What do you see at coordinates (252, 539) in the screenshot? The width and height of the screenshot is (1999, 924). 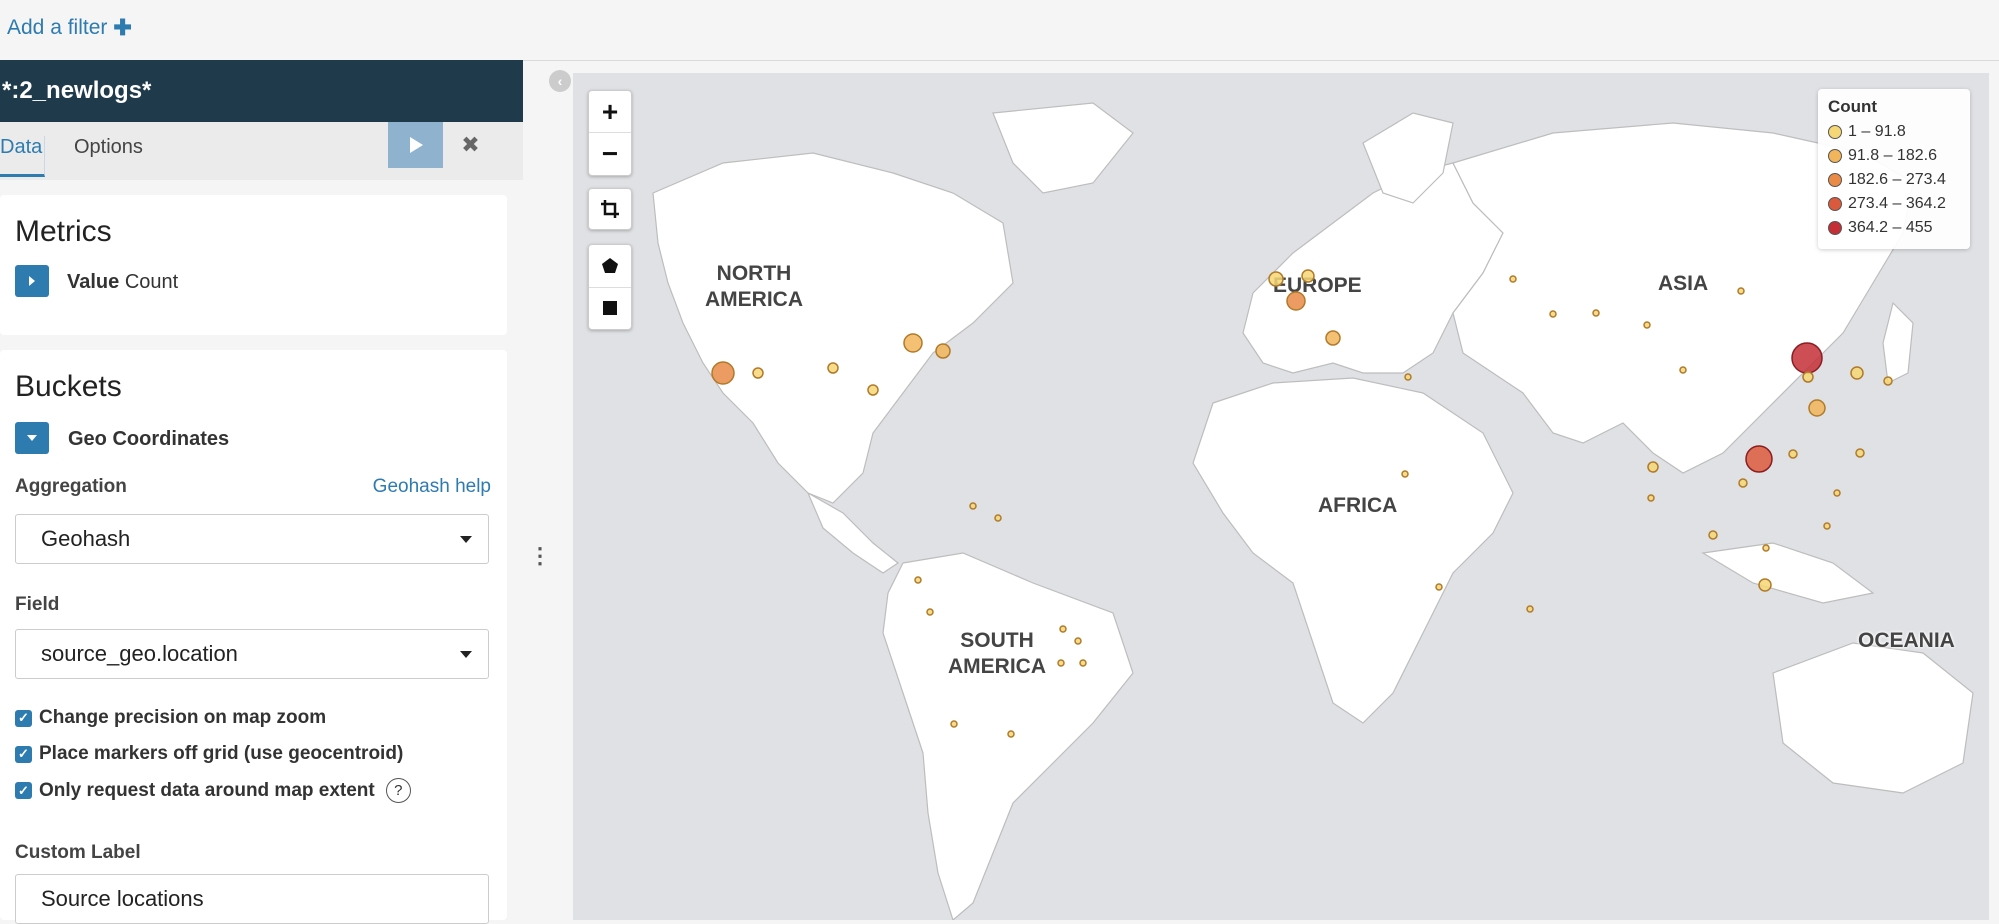 I see `aggregation-select: Geohash` at bounding box center [252, 539].